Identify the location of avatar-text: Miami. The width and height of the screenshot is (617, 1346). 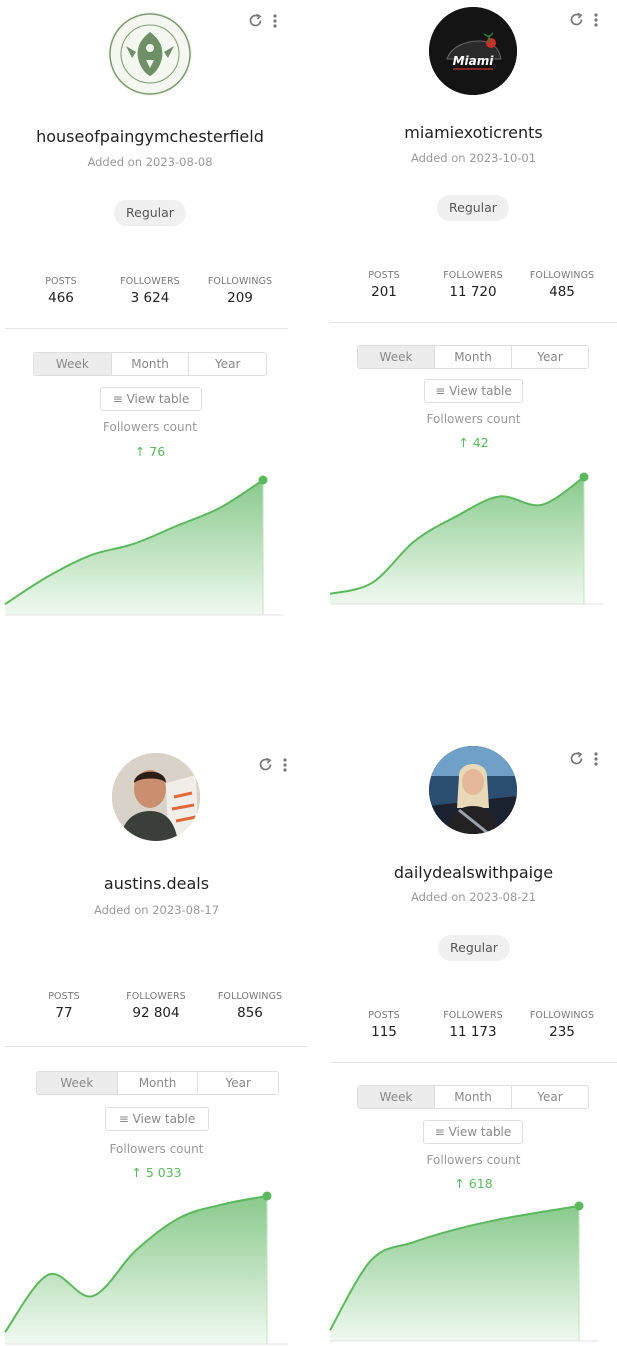
(474, 61).